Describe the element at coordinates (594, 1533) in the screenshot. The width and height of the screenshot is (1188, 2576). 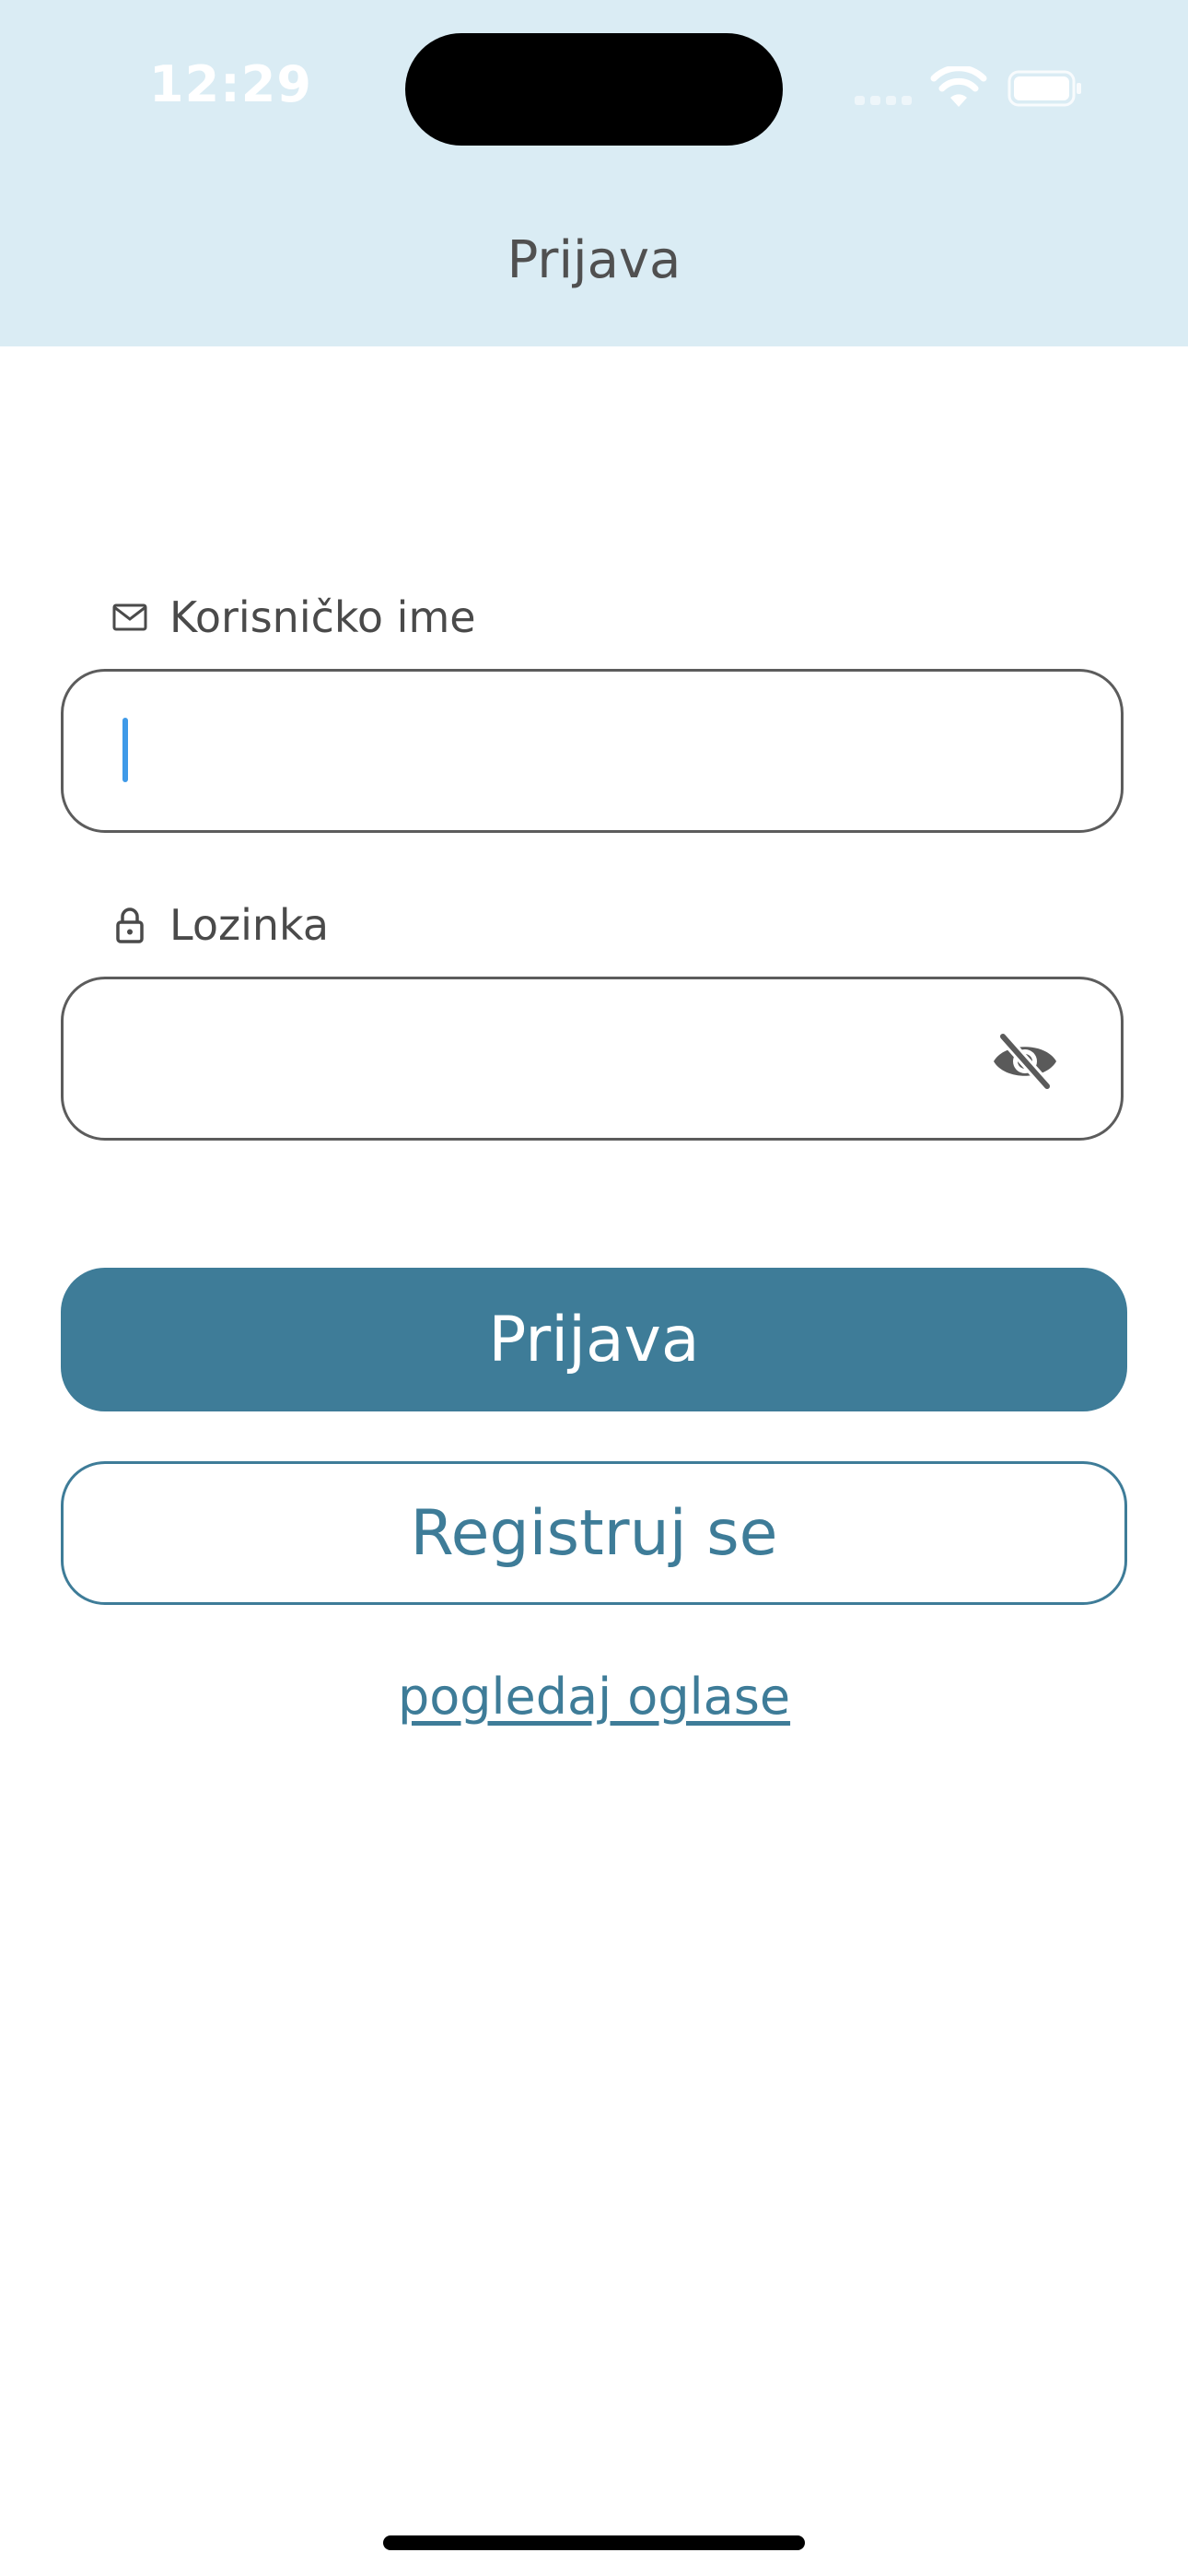
I see `register-button: Registruj se` at that location.